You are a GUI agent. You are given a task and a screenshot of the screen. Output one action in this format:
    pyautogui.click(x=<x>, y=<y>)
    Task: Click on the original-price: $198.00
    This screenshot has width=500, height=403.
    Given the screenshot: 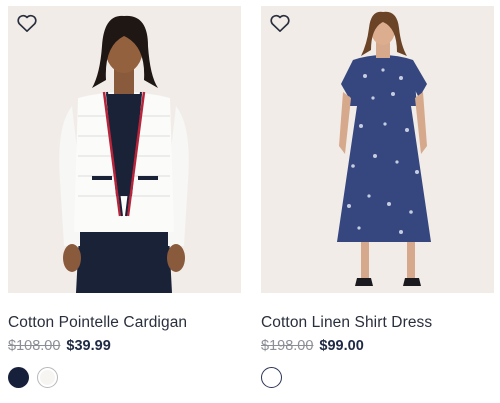 What is the action you would take?
    pyautogui.click(x=287, y=346)
    